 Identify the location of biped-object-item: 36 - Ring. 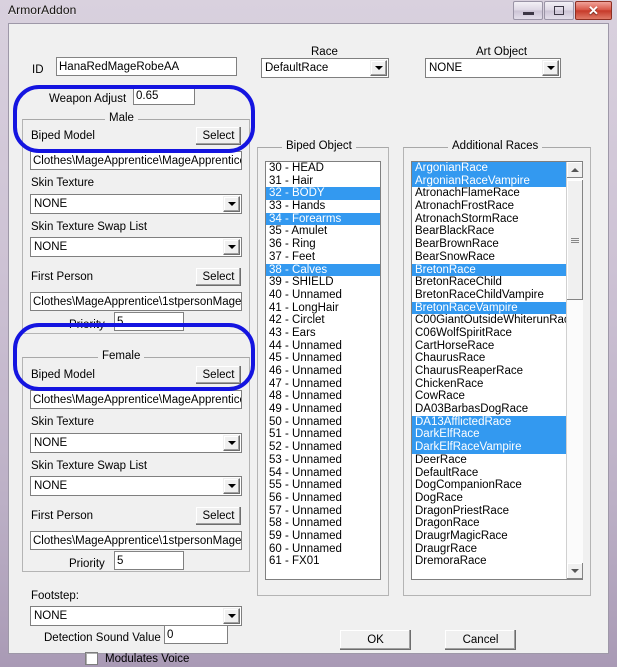
(323, 244).